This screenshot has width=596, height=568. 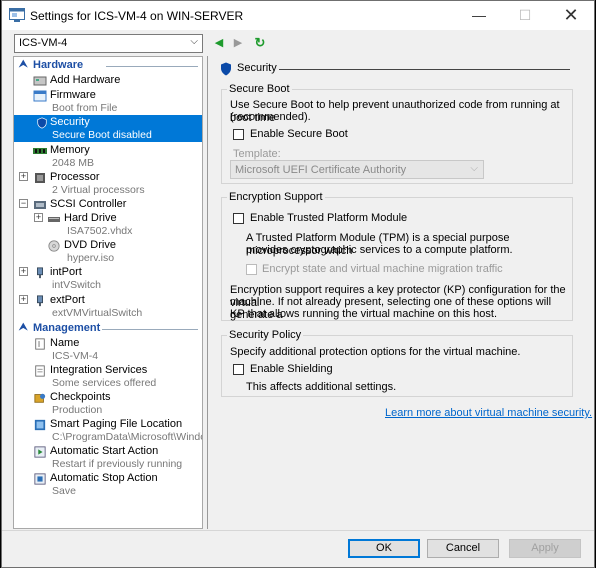 What do you see at coordinates (137, 16) in the screenshot?
I see `window-title: Settings for ICS-VM-4 on WIN-SERVER` at bounding box center [137, 16].